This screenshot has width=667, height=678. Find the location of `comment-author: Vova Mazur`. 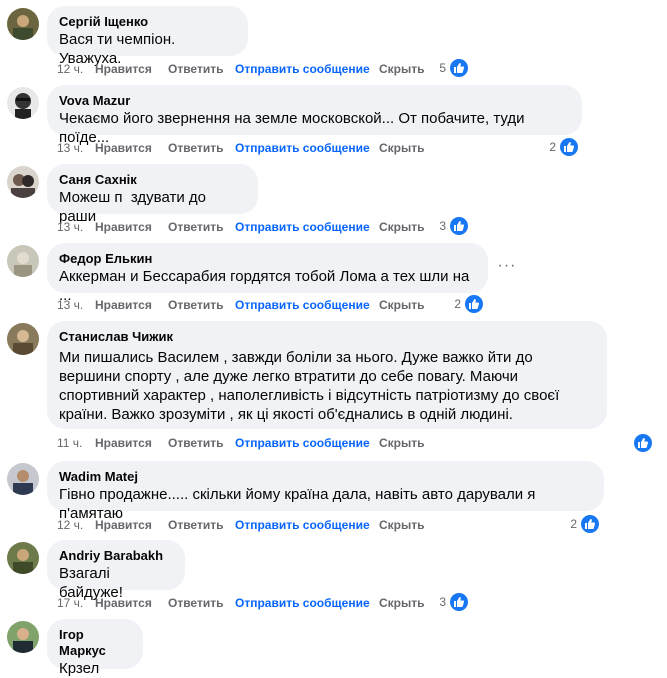

comment-author: Vova Mazur is located at coordinates (314, 101).